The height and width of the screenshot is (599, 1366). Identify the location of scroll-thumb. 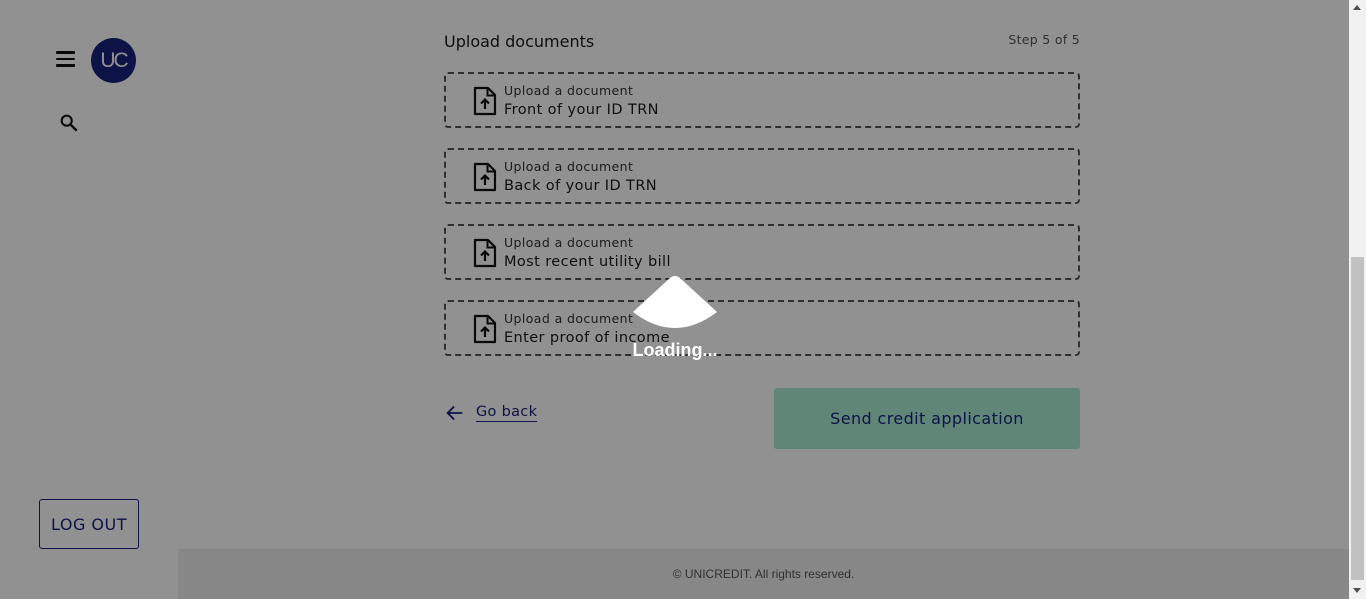
(1357, 418).